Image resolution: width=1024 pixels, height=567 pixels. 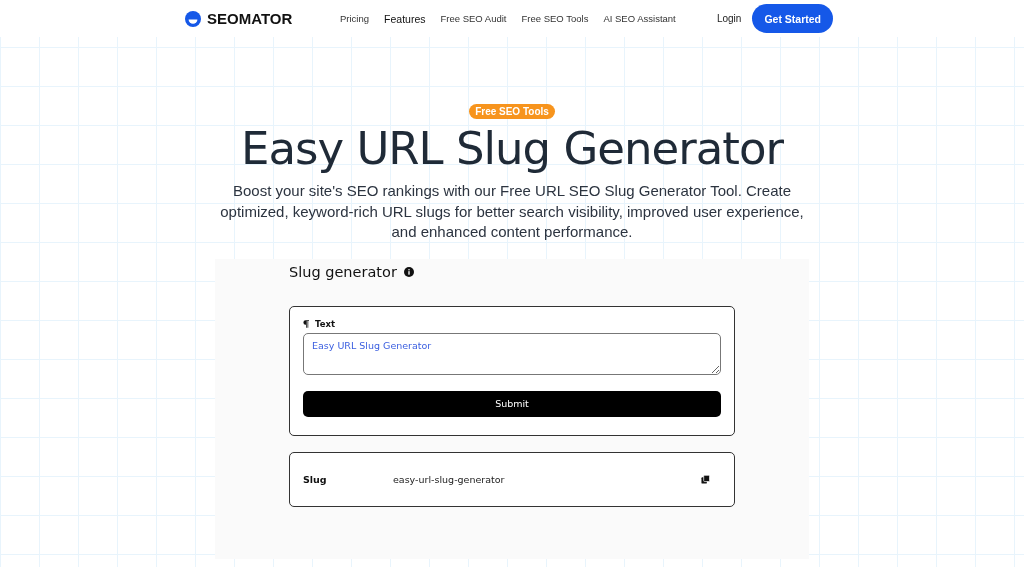 I want to click on nav-link: Pricing, so click(x=355, y=18).